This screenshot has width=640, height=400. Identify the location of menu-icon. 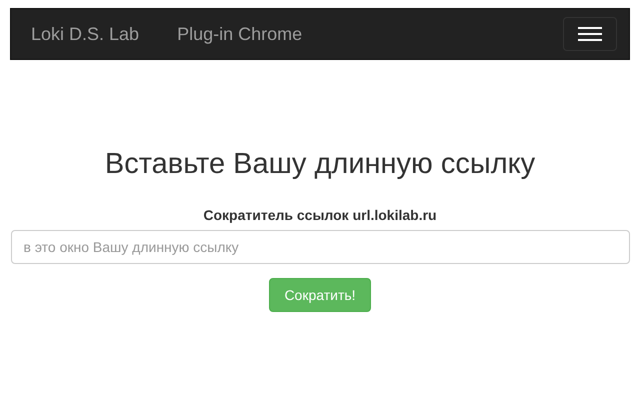
(590, 34).